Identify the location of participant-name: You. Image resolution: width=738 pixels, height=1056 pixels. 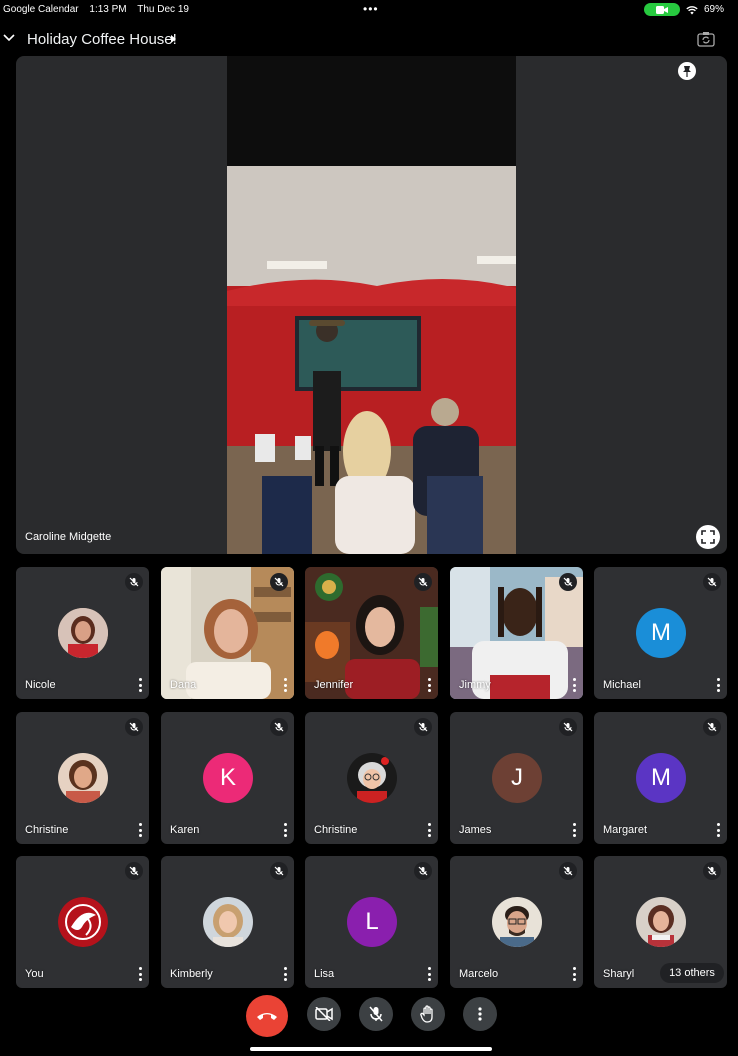
(34, 974).